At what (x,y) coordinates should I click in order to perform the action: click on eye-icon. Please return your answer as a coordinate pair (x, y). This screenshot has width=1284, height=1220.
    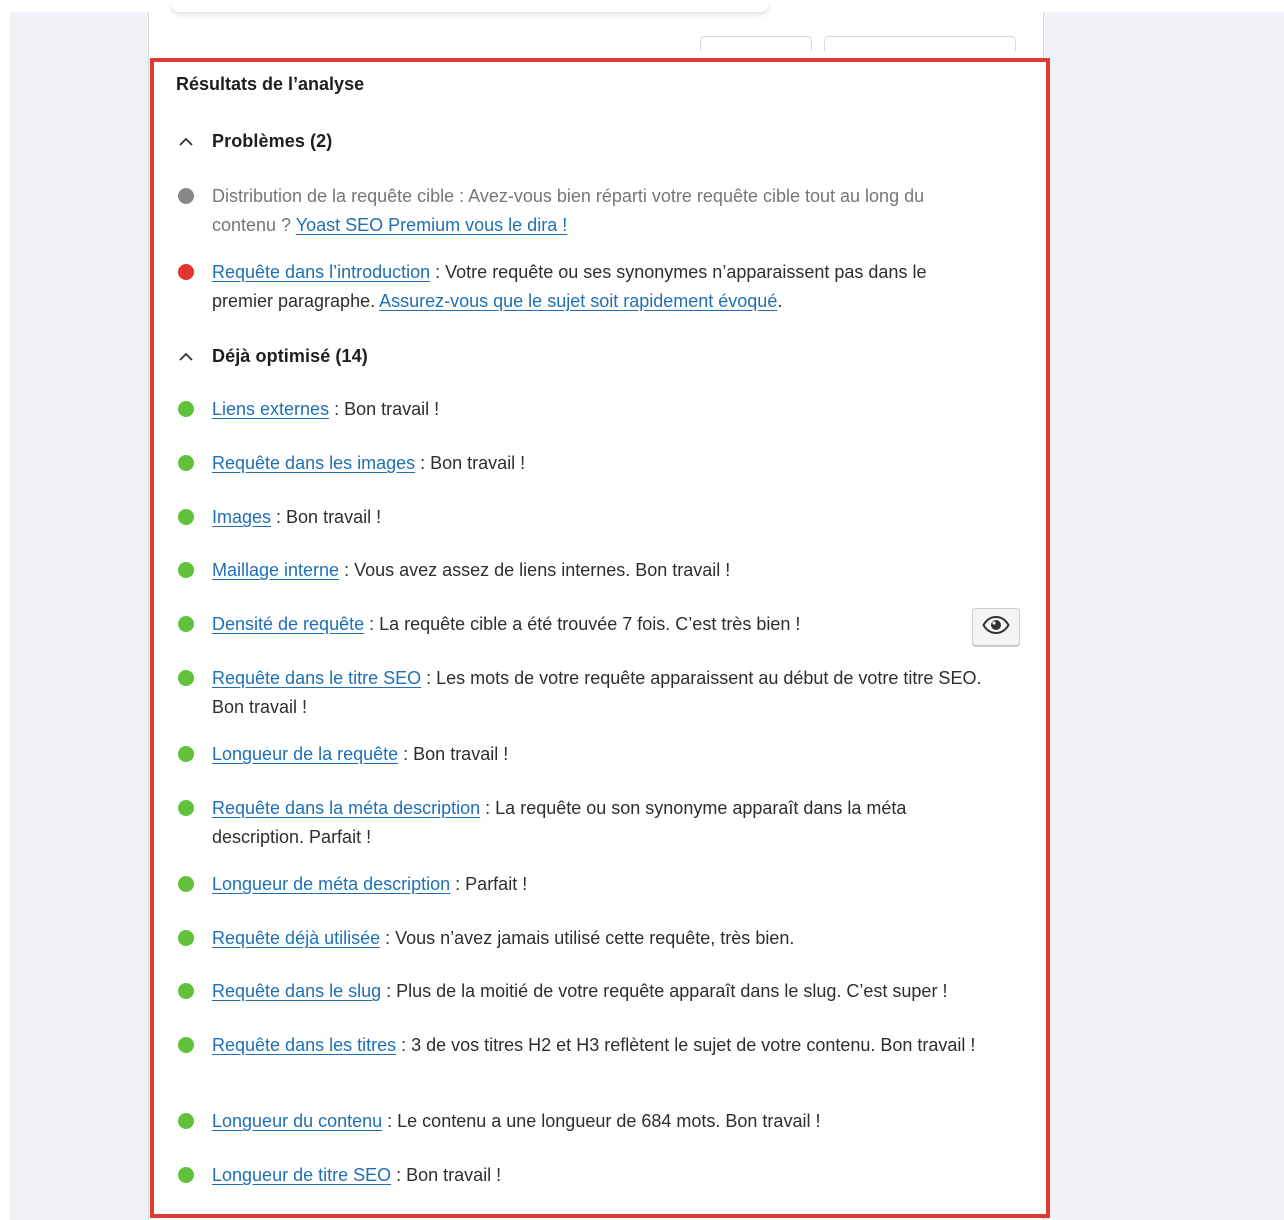
    Looking at the image, I should click on (996, 627).